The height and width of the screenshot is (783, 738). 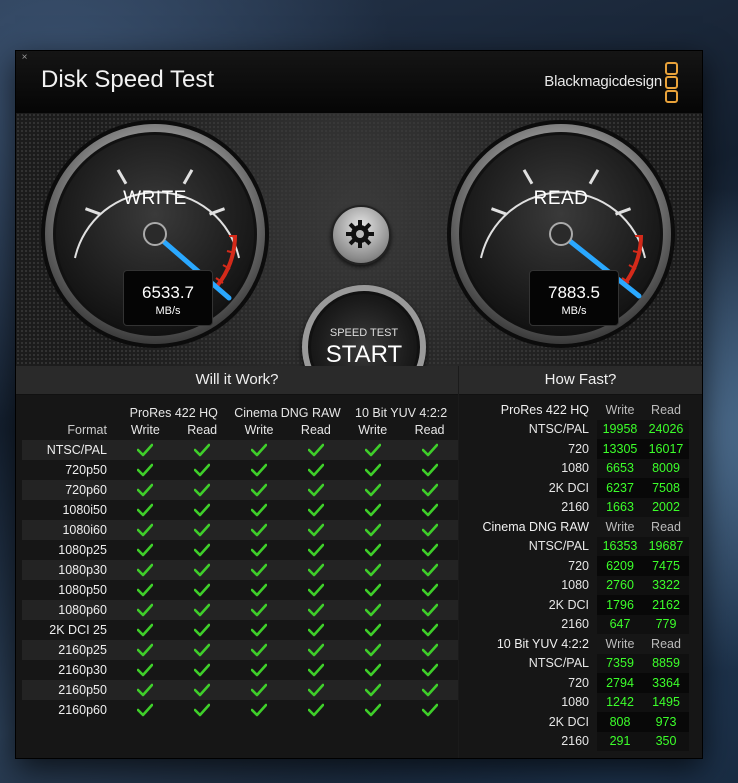 What do you see at coordinates (127, 79) in the screenshot?
I see `app-title: Disk Speed Test` at bounding box center [127, 79].